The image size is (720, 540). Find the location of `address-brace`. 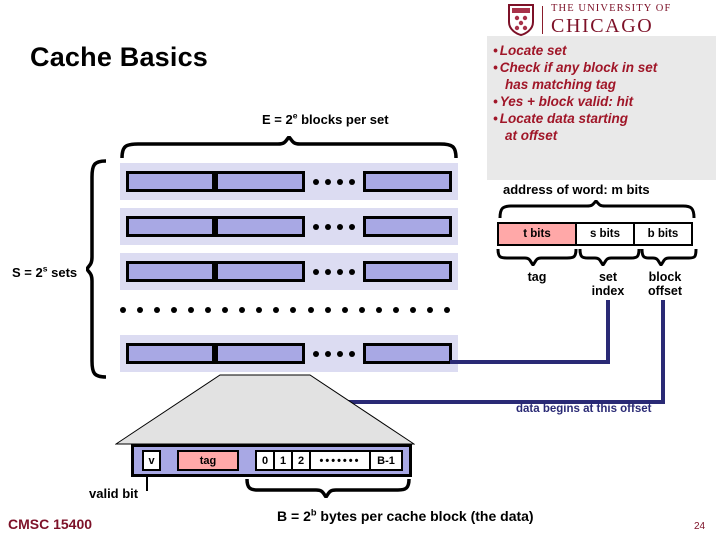

address-brace is located at coordinates (597, 209).